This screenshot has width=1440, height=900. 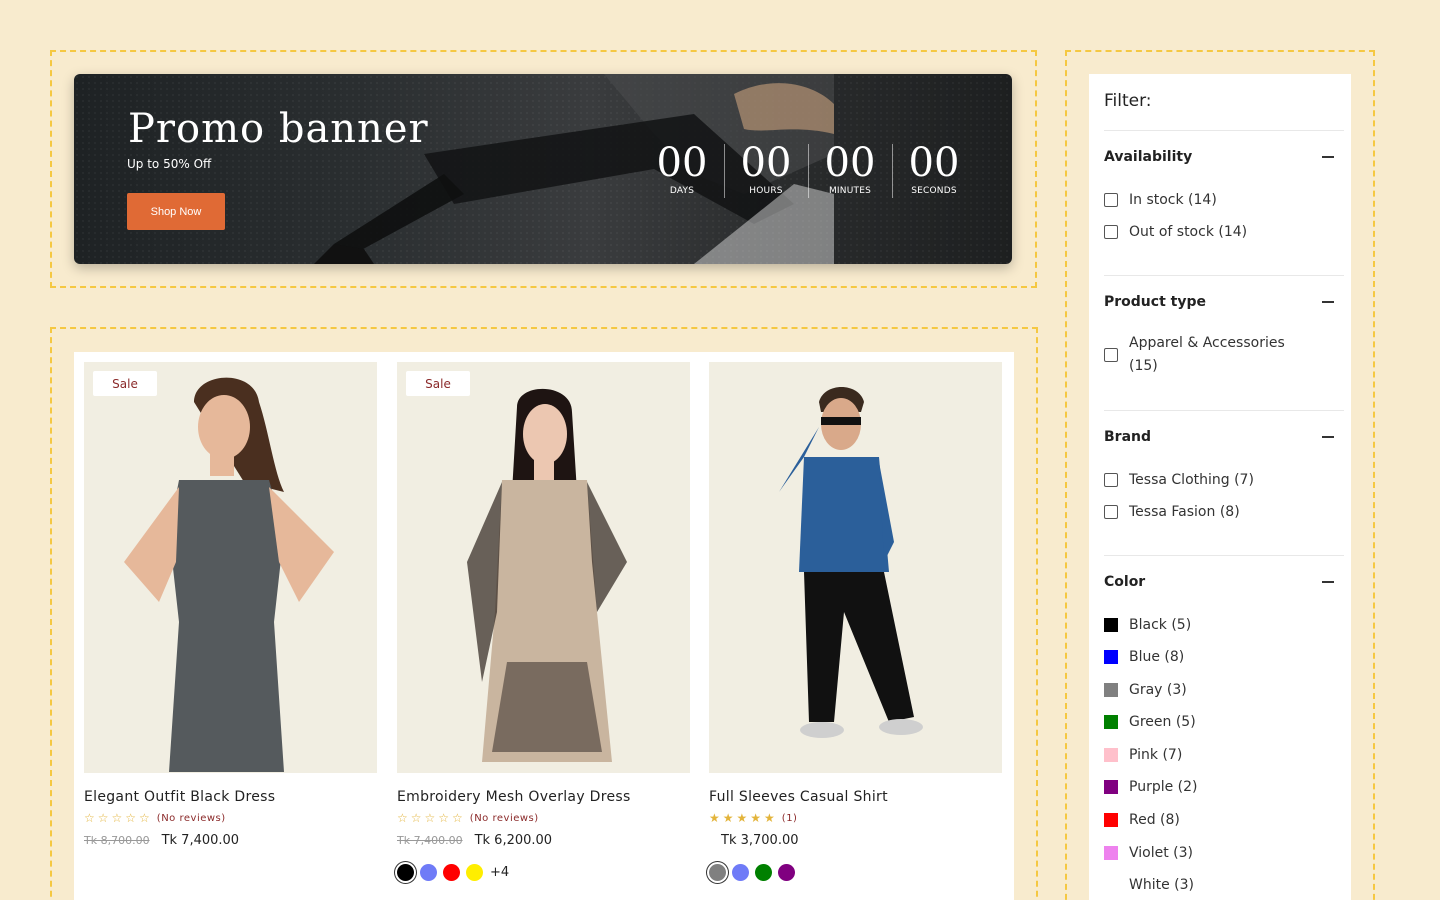 What do you see at coordinates (513, 840) in the screenshot?
I see `sale-price: Tk 6,200.00` at bounding box center [513, 840].